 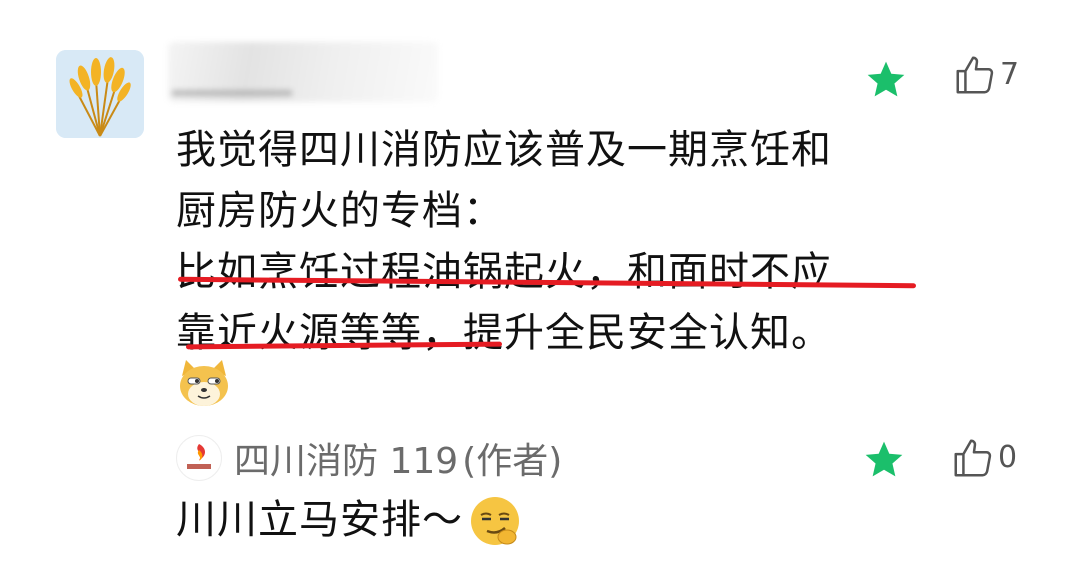 I want to click on commenter-avatar, so click(x=100, y=94).